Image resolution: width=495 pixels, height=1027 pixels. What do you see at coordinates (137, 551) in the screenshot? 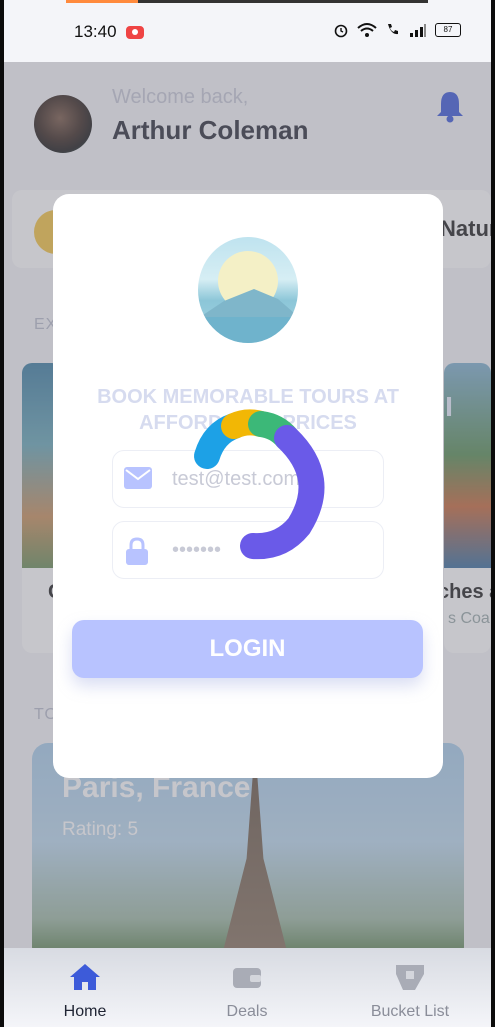
I see `lock-icon` at bounding box center [137, 551].